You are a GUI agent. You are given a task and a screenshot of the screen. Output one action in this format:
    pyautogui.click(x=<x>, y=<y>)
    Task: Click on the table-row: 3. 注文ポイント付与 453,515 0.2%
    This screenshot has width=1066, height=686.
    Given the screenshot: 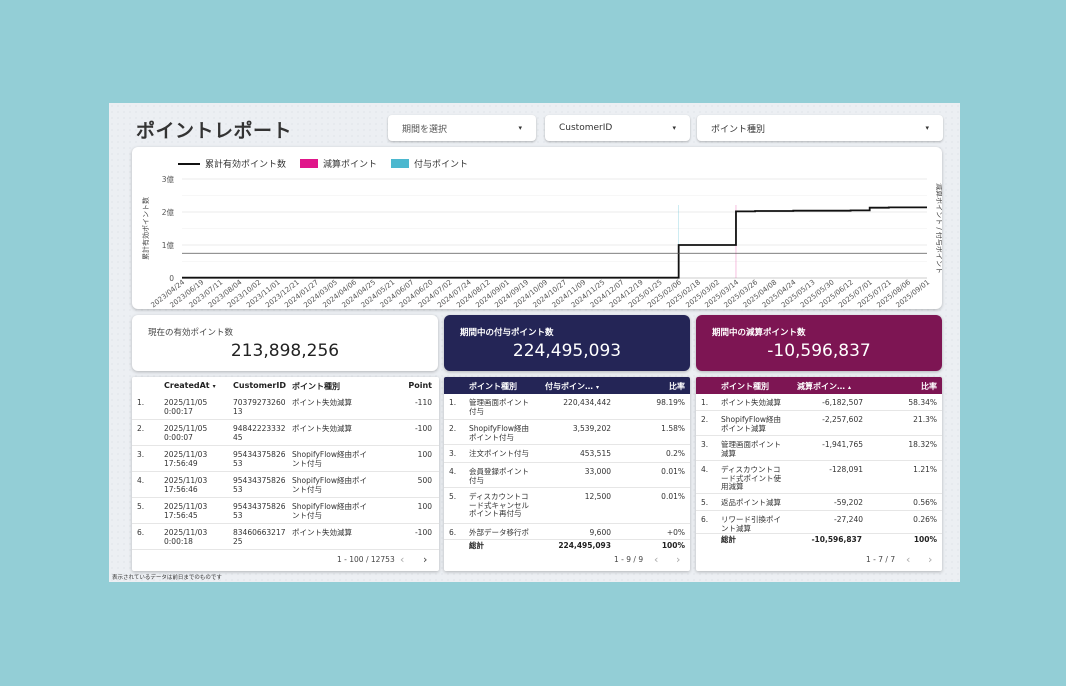 What is the action you would take?
    pyautogui.click(x=567, y=454)
    